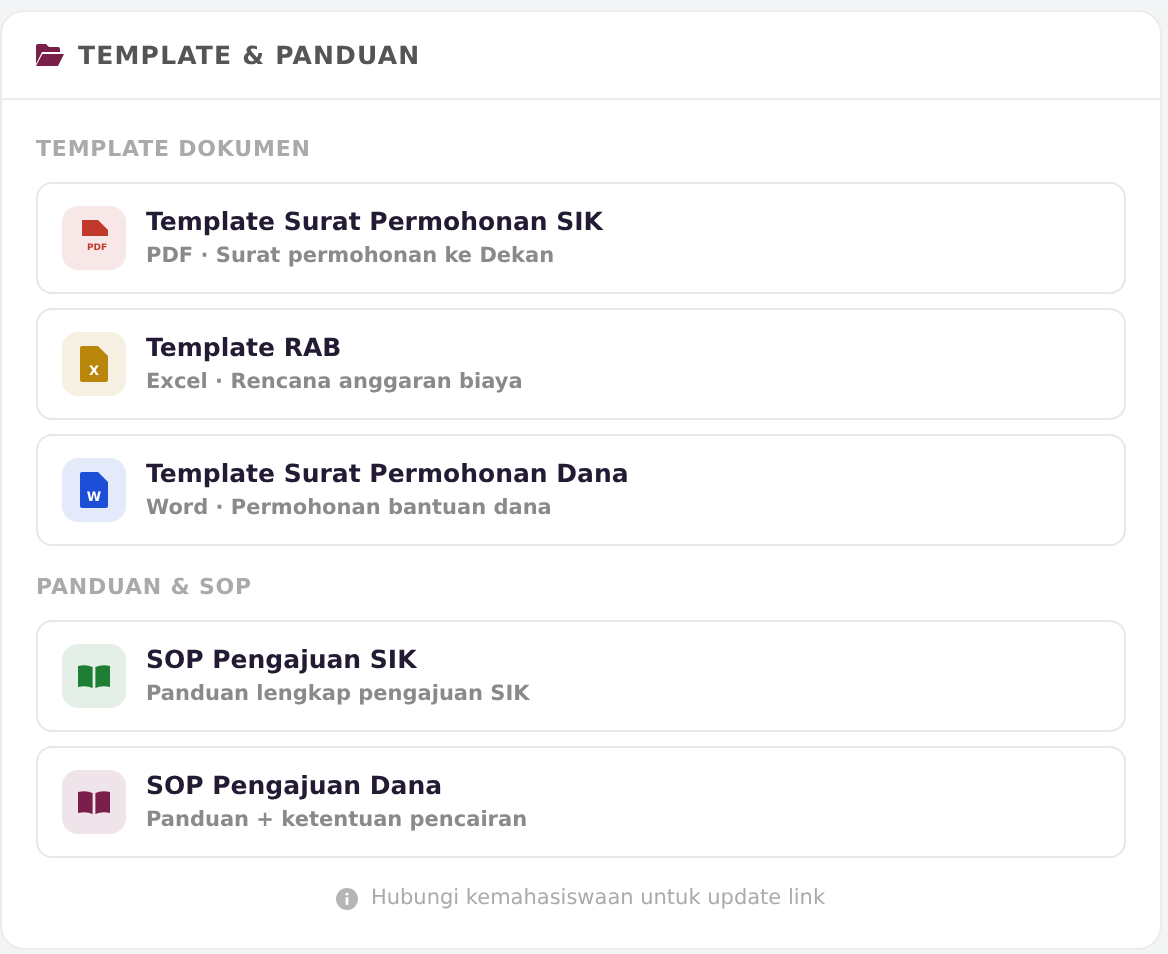  What do you see at coordinates (581, 802) in the screenshot?
I see `document-item: SOP Pengajuan Dana Panduan + ketentuan pencairan` at bounding box center [581, 802].